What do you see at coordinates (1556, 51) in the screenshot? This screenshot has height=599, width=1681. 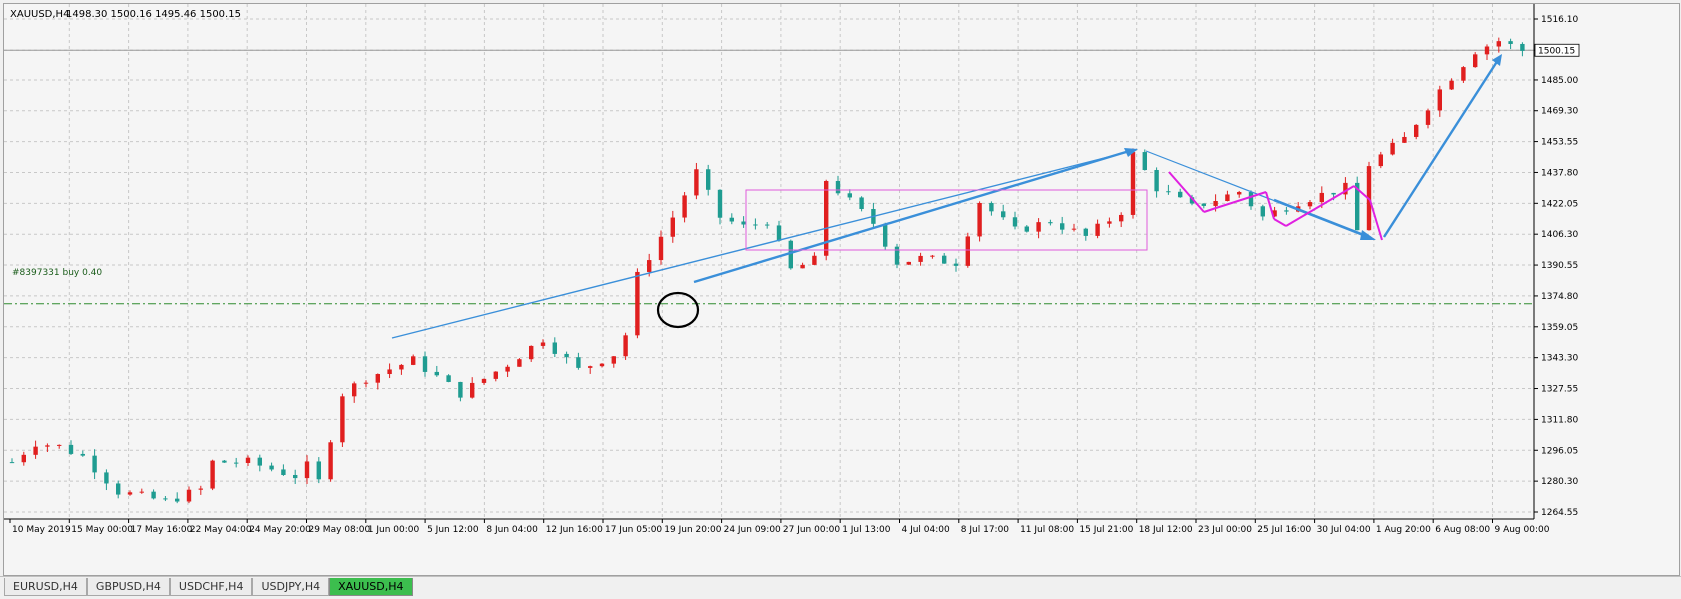 I see `current-price-label: 1500.15` at bounding box center [1556, 51].